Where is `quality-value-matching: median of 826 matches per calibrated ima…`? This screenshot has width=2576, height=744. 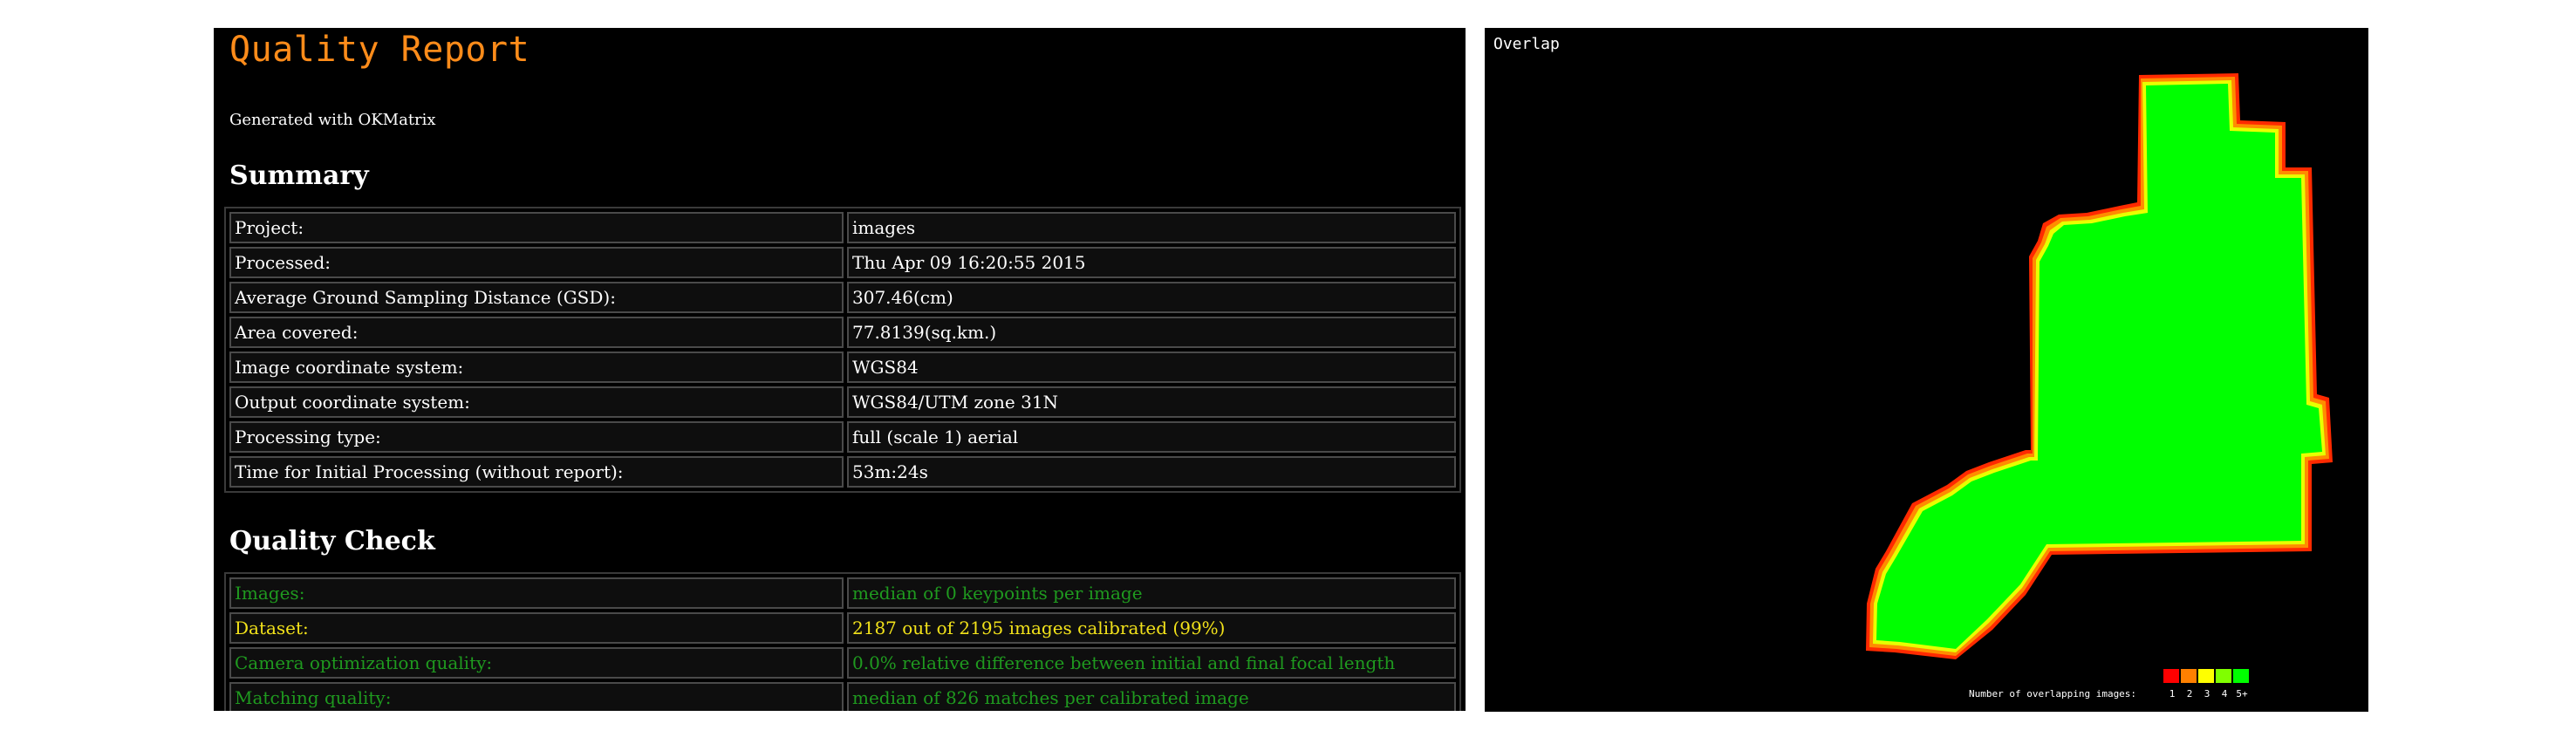
quality-value-matching: median of 826 matches per calibrated ima… is located at coordinates (1151, 696).